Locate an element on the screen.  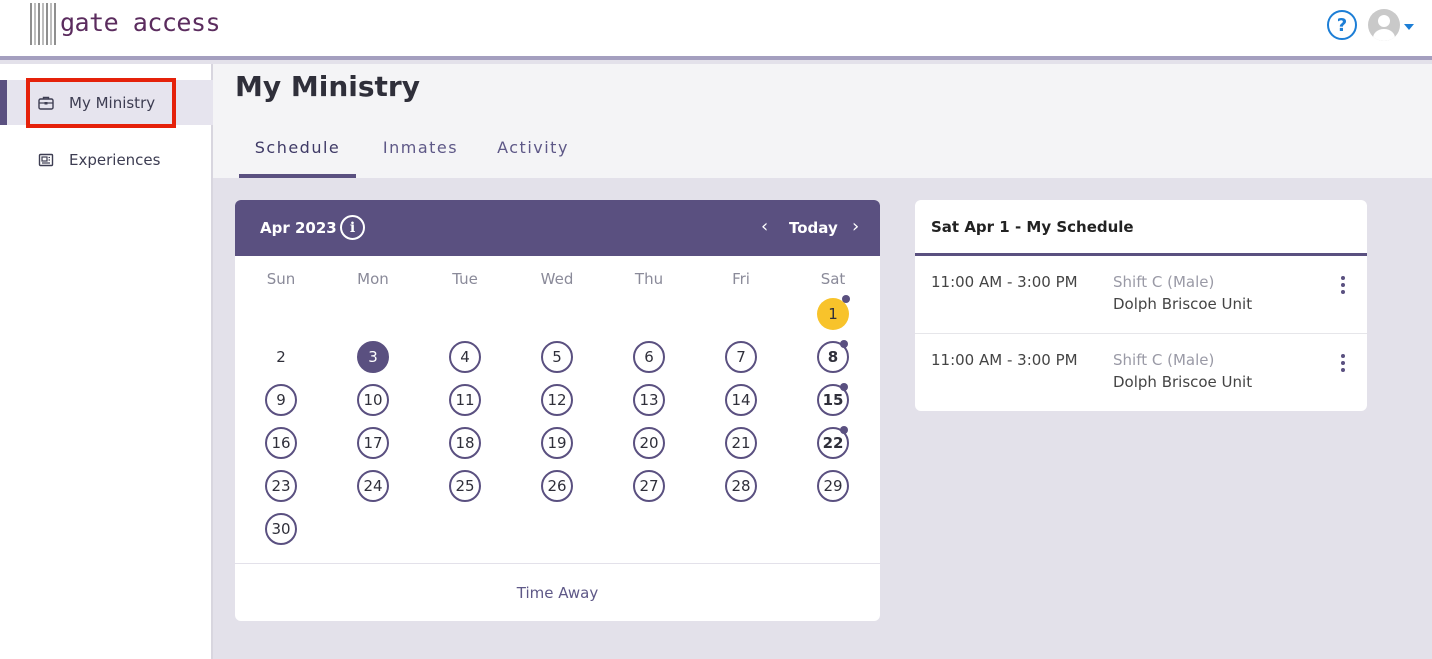
day-number: 16 is located at coordinates (281, 443).